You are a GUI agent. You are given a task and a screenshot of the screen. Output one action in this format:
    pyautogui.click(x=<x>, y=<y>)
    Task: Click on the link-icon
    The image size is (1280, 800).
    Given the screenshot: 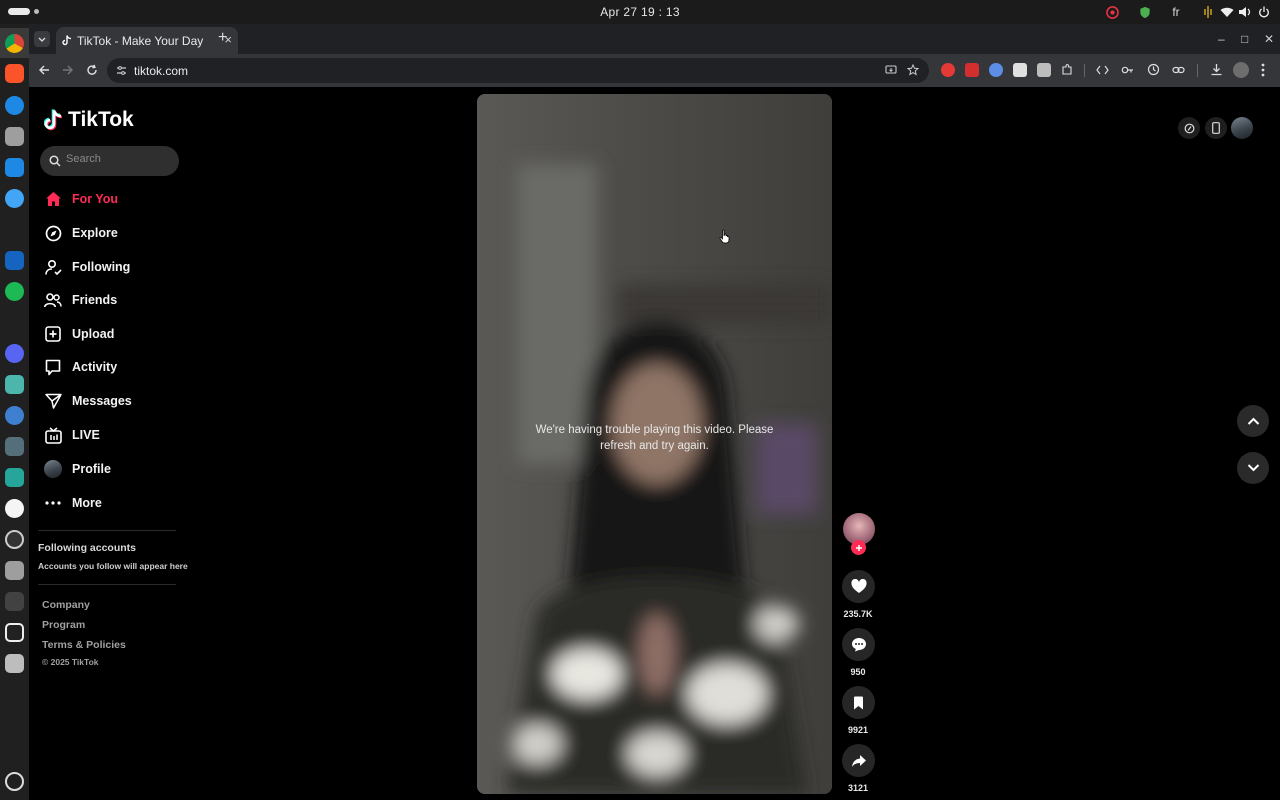 What is the action you would take?
    pyautogui.click(x=1178, y=70)
    